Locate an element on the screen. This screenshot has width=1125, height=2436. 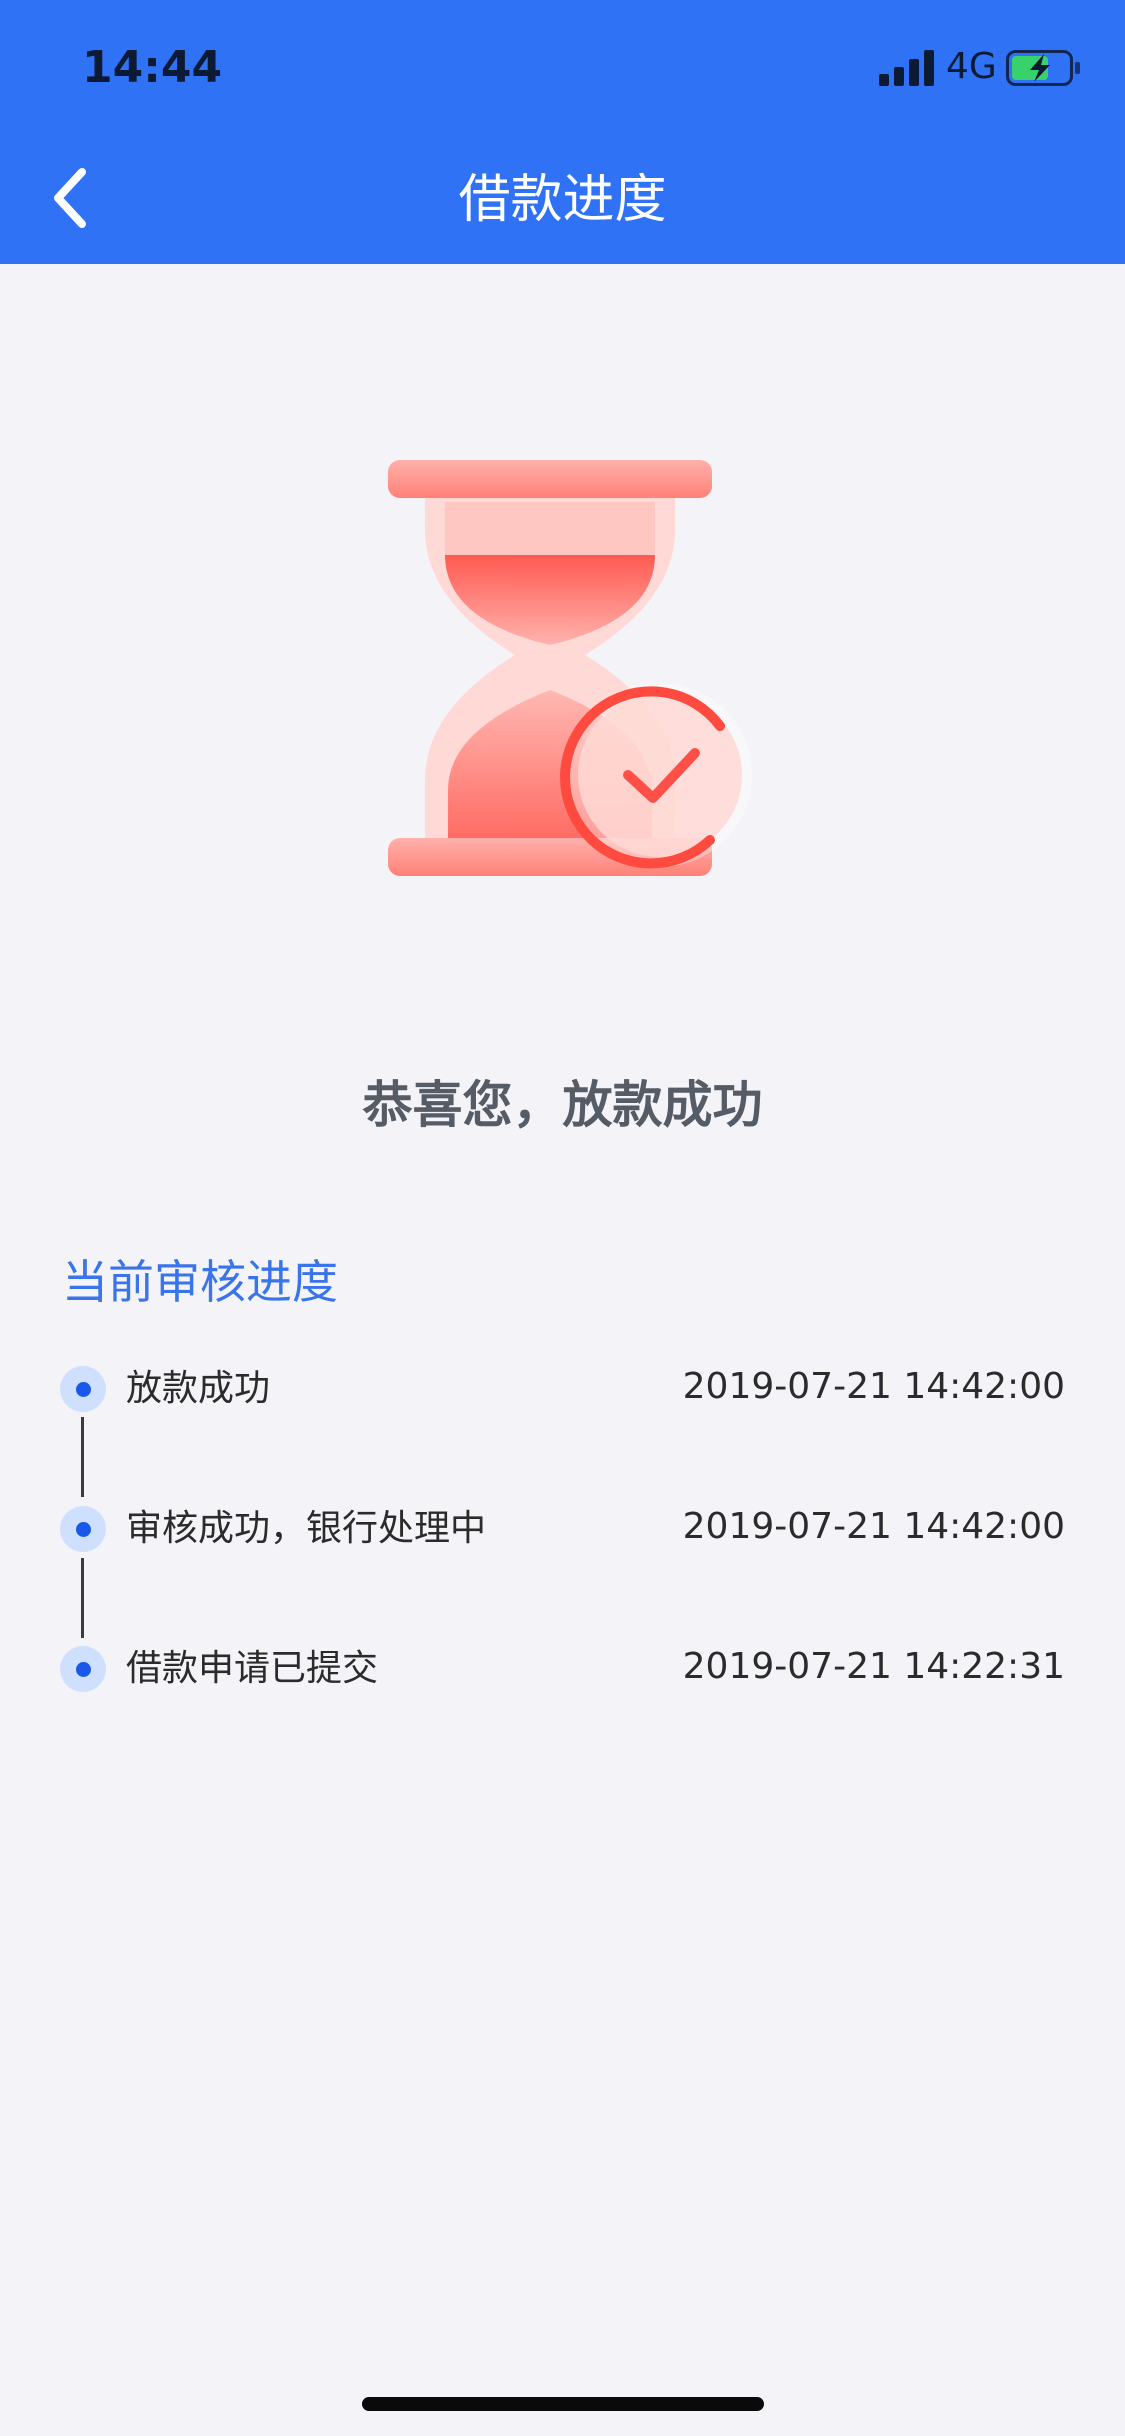
network-type: 4G is located at coordinates (971, 66).